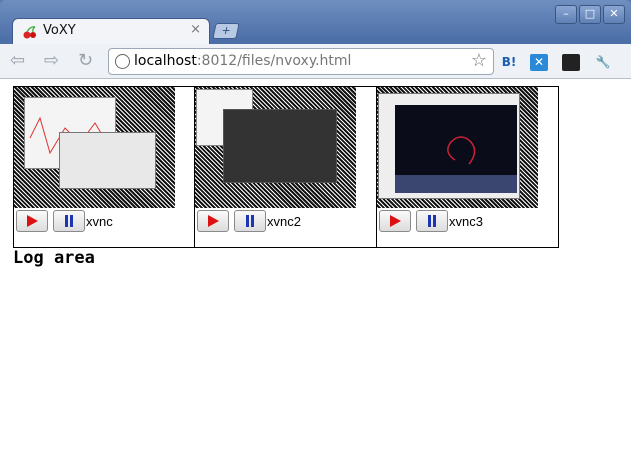  What do you see at coordinates (603, 62) in the screenshot?
I see `wrench-icon: 🔧` at bounding box center [603, 62].